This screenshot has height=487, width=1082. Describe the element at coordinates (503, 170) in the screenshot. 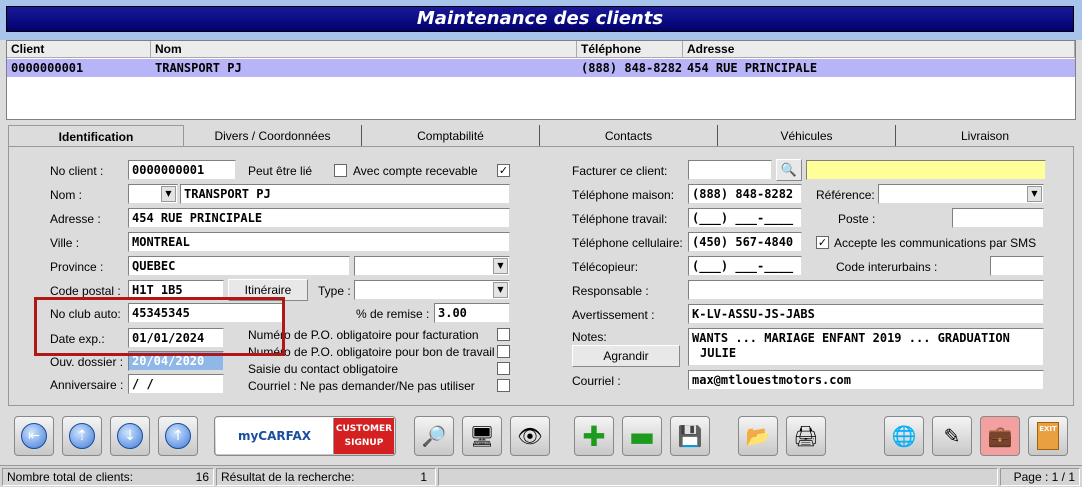

I see `peut-etre-lie-checkbox: ✓` at that location.